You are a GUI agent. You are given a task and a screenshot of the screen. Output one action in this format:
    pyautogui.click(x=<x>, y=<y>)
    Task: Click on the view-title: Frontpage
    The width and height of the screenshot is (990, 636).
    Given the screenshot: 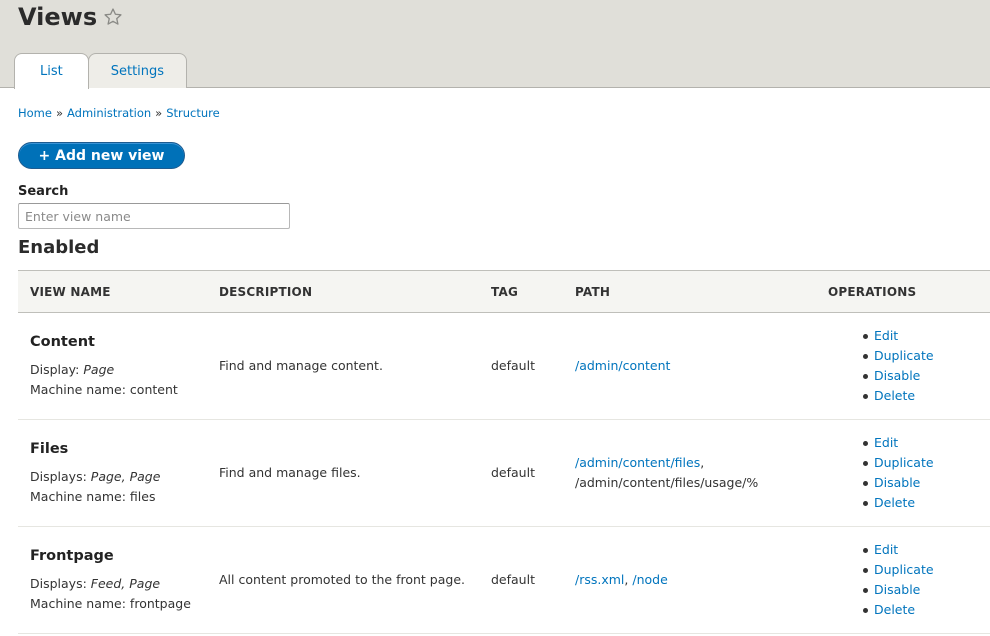 What is the action you would take?
    pyautogui.click(x=72, y=556)
    